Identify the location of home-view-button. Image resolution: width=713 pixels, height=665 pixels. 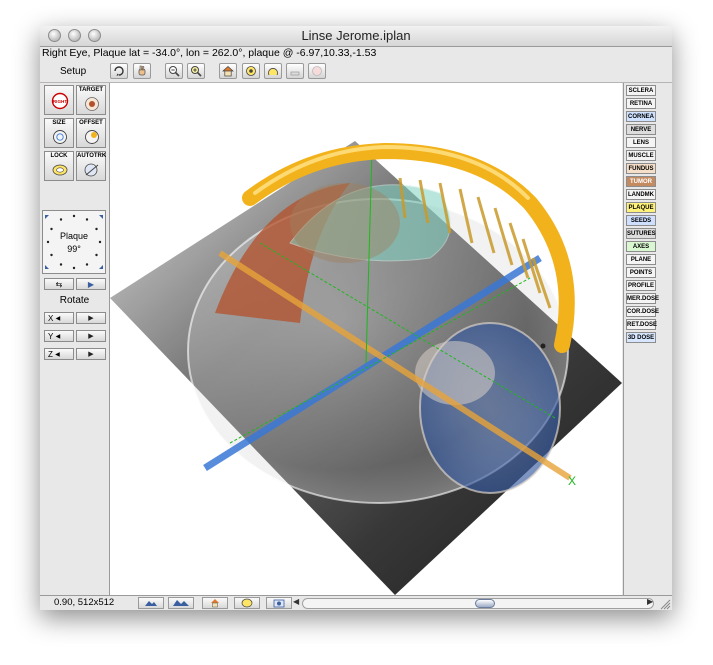
(228, 71).